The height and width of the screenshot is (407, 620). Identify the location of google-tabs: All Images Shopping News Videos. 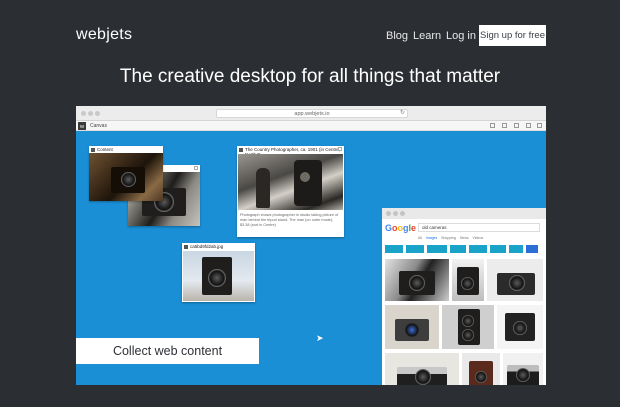
(450, 238).